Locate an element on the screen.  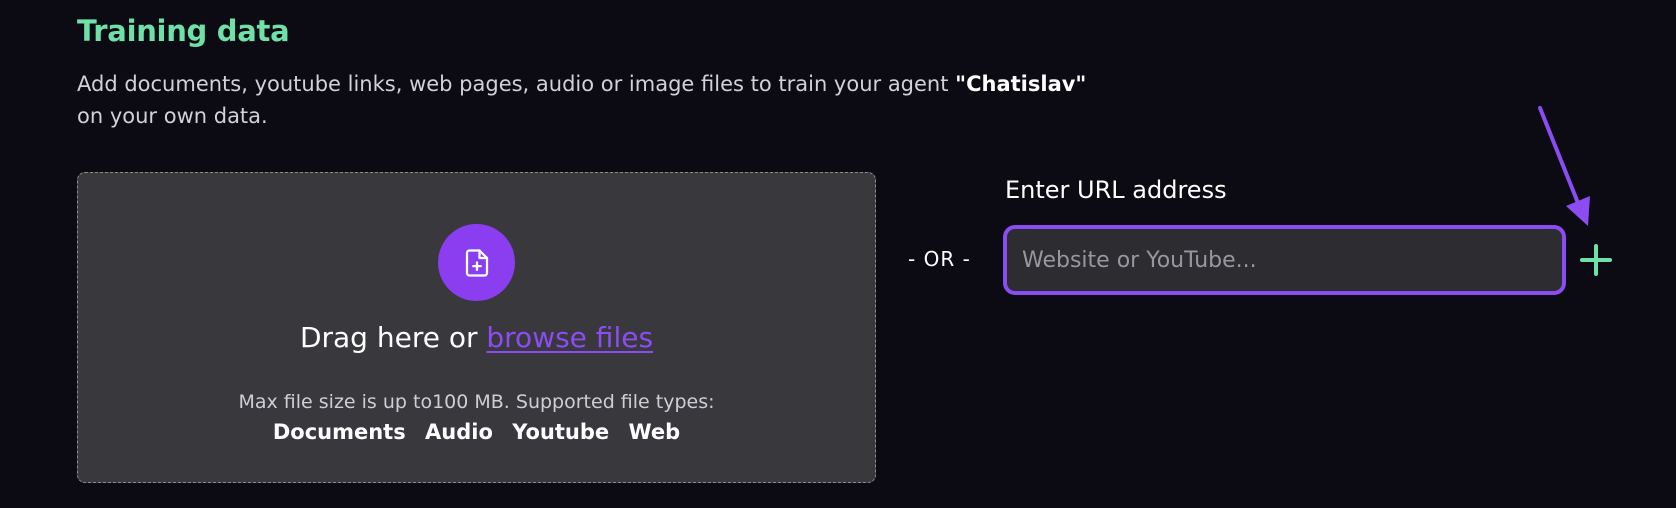
section-title: Training data is located at coordinates (183, 31).